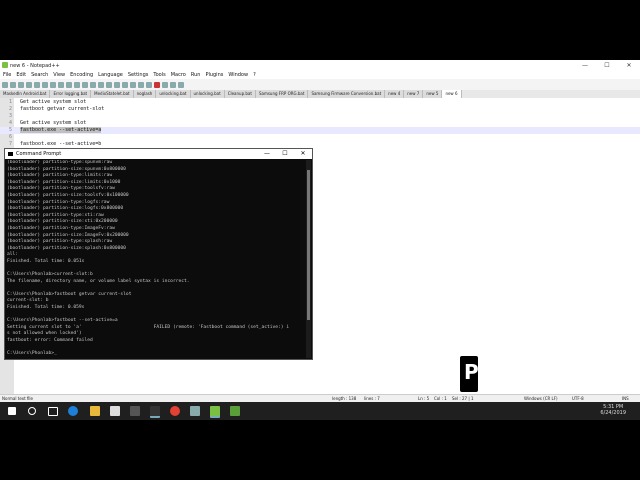  Describe the element at coordinates (61, 130) in the screenshot. I see `line-text-selected: fastboot.exe --set-active=a` at that location.